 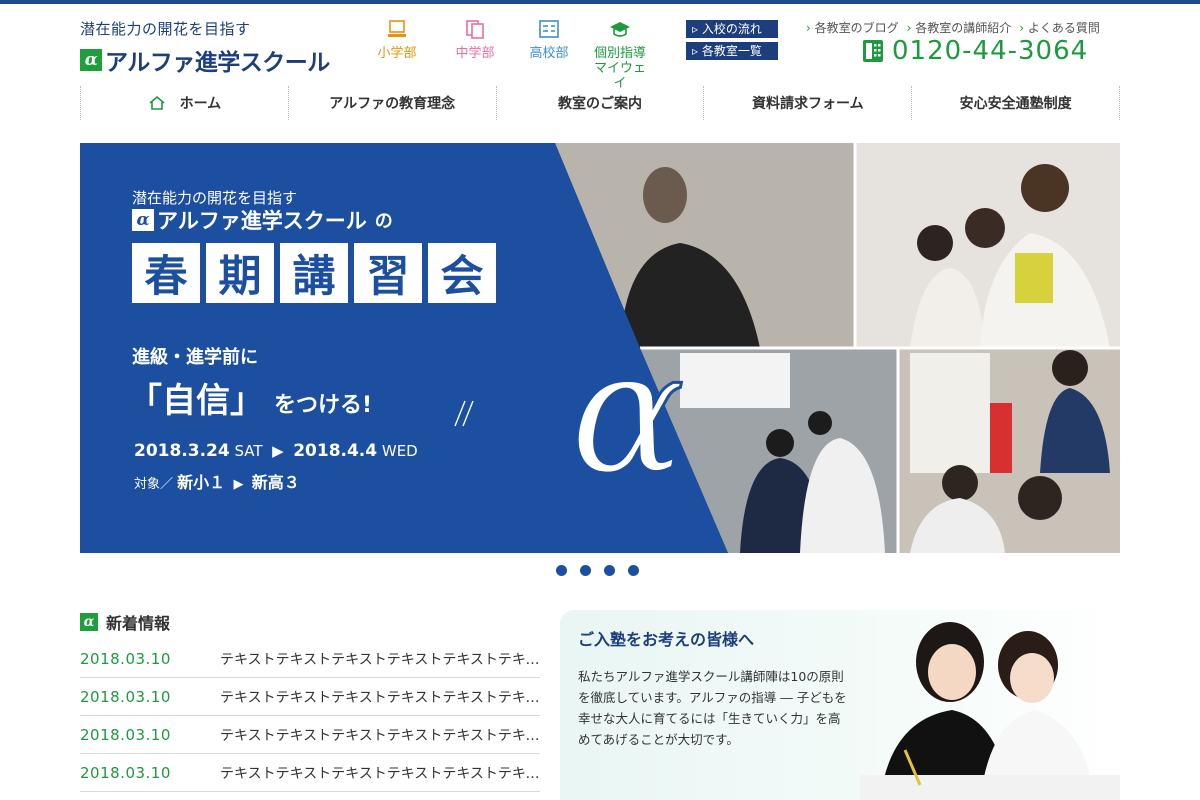 I want to click on nav-philosophy: アルファの教育理念, so click(x=393, y=103).